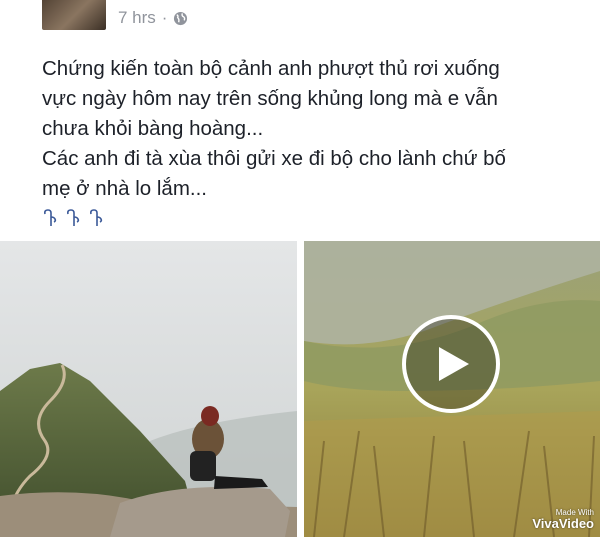 Image resolution: width=600 pixels, height=537 pixels. What do you see at coordinates (454, 364) in the screenshot?
I see `play-icon` at bounding box center [454, 364].